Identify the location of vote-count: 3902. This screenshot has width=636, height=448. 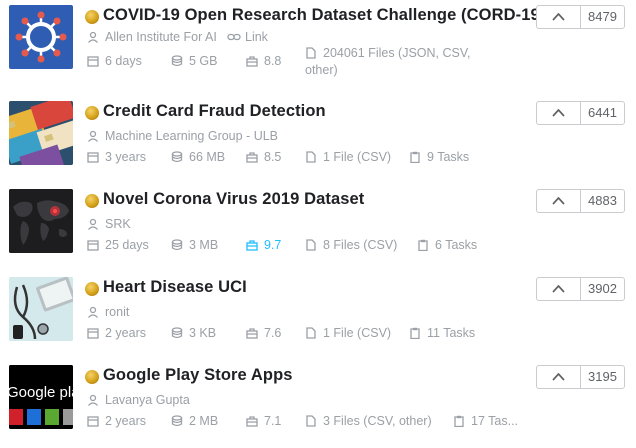
(602, 288).